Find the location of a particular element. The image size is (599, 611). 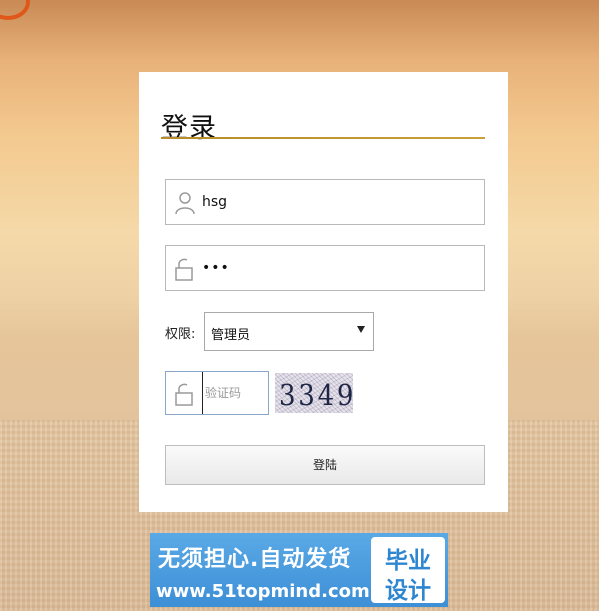

login-button: 登陆 is located at coordinates (325, 465).